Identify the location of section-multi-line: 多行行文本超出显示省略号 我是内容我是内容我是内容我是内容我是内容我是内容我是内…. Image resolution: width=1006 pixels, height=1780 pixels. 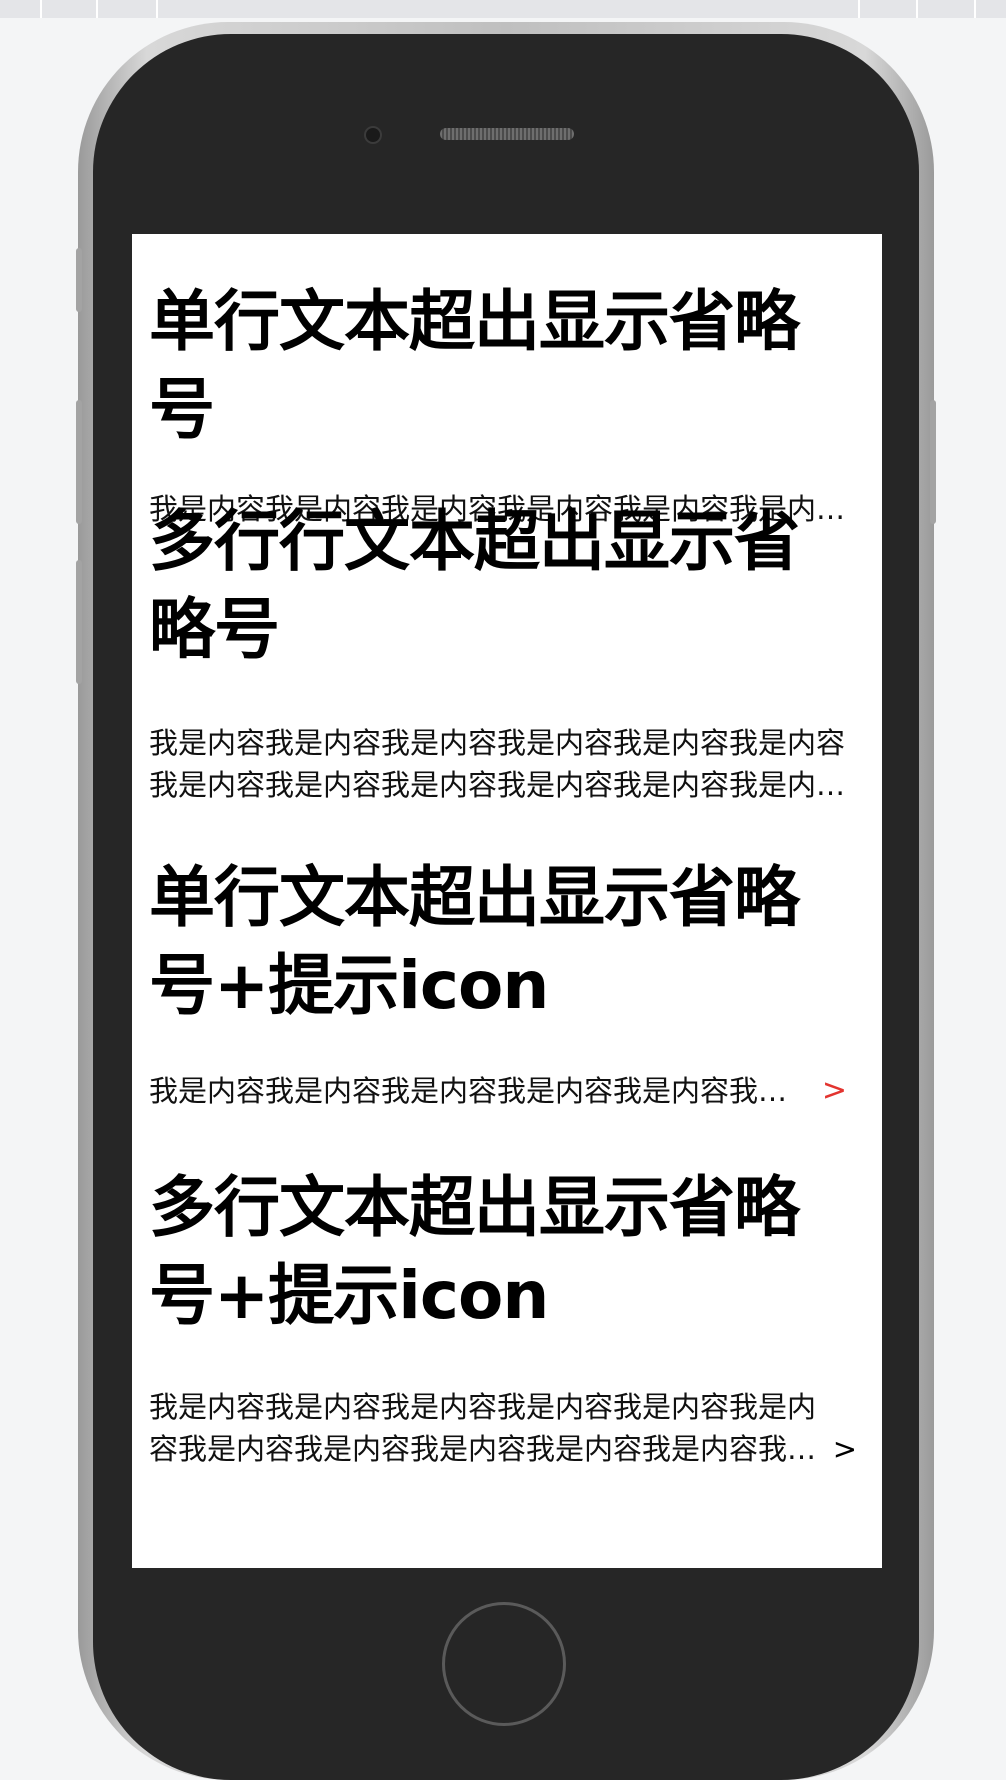
(503, 652).